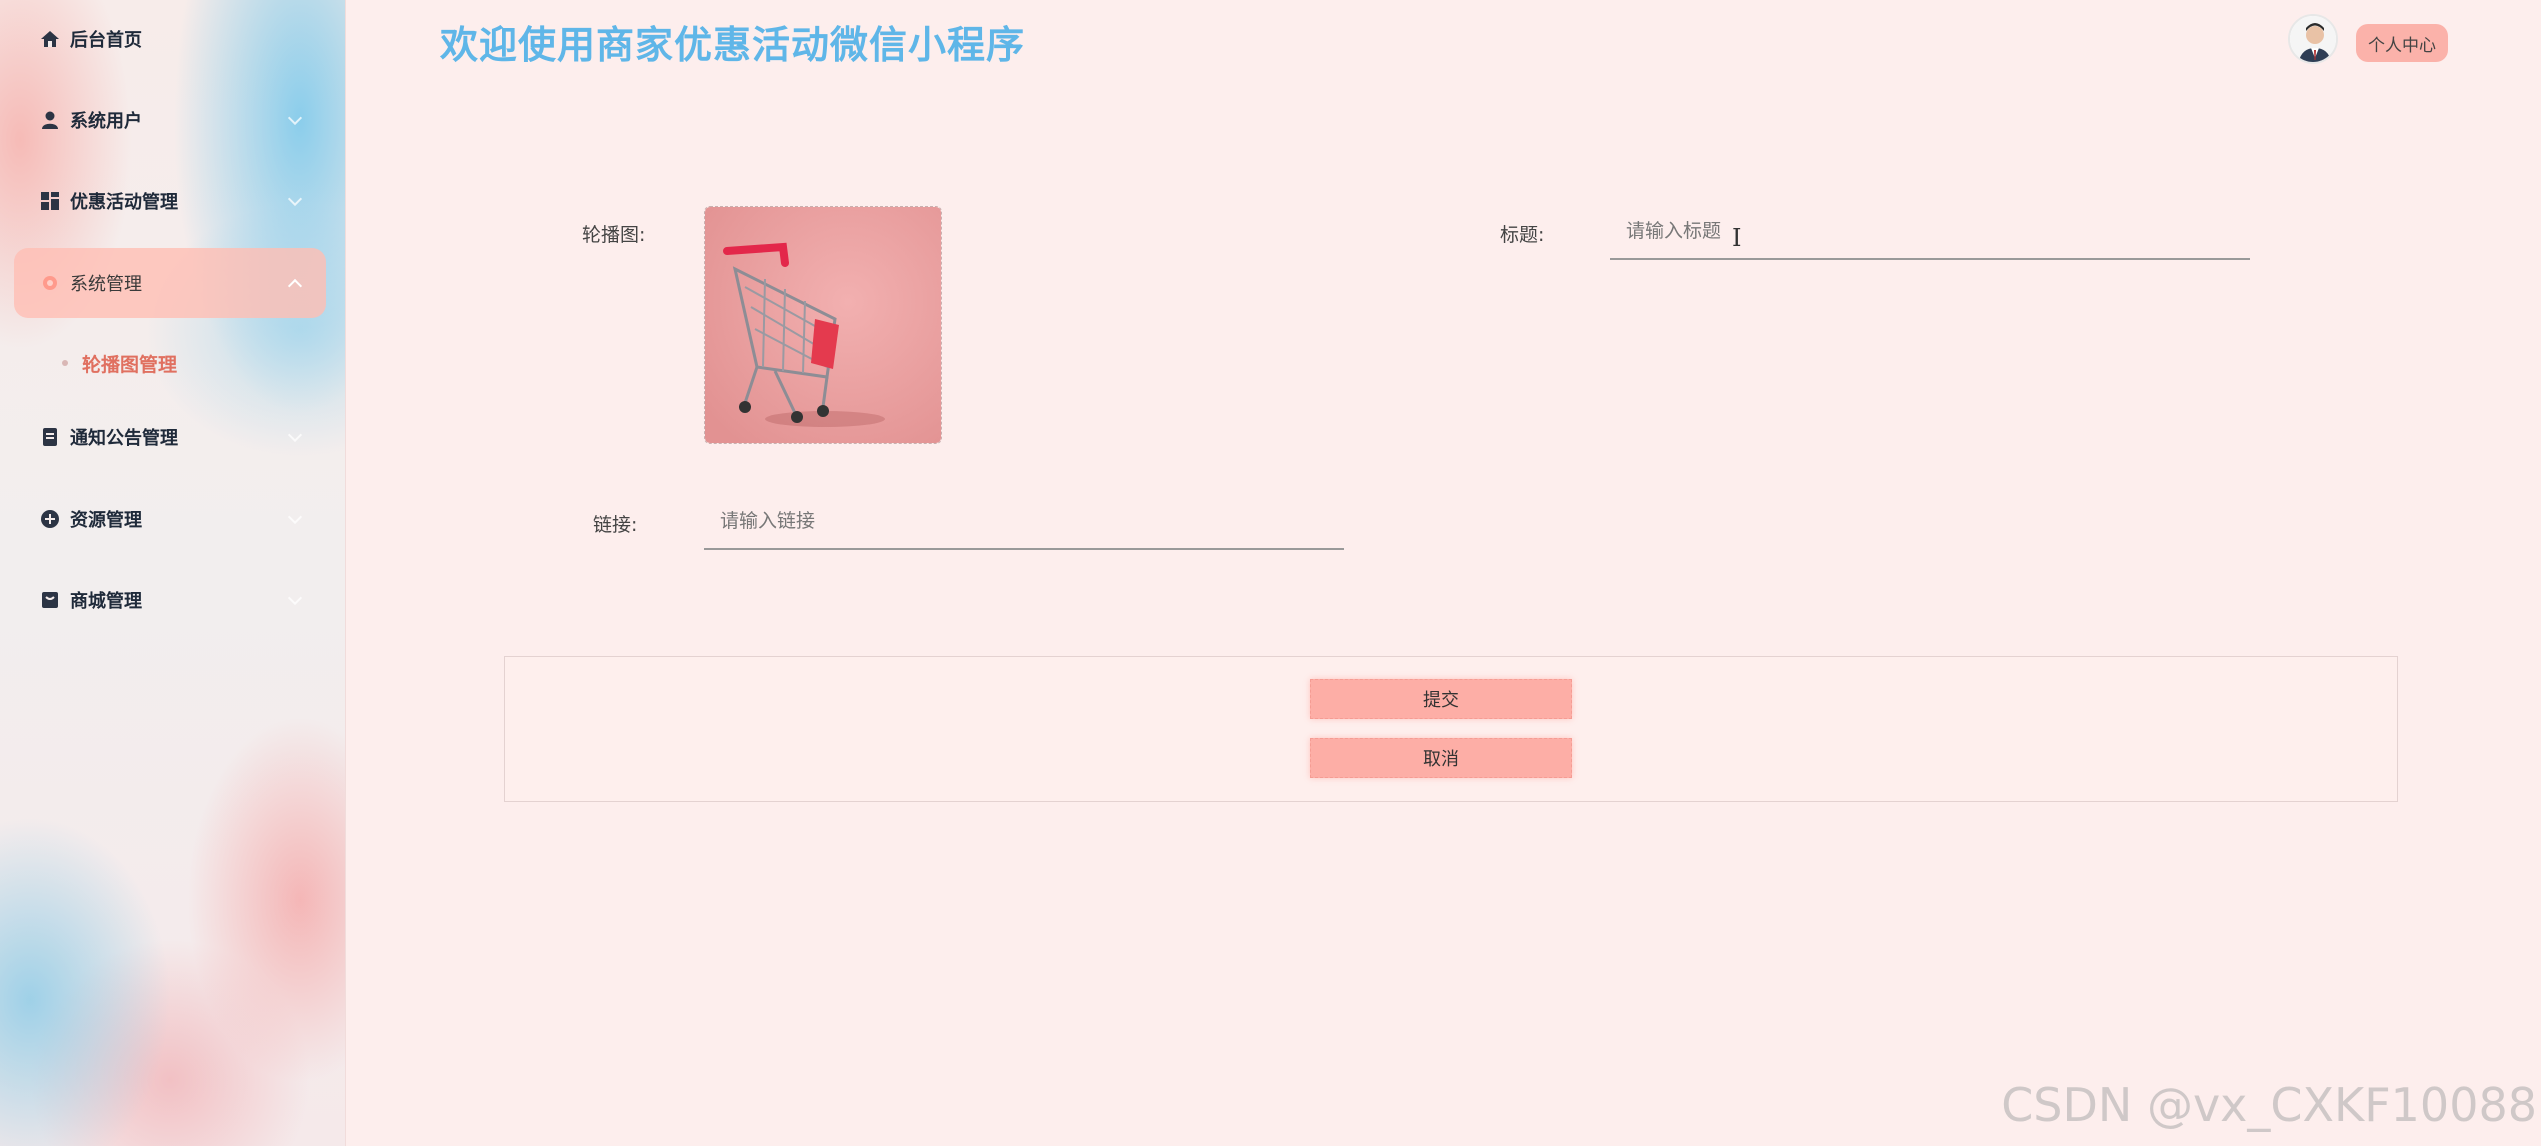  What do you see at coordinates (170, 120) in the screenshot?
I see `sidebar-item-users: 系统用户` at bounding box center [170, 120].